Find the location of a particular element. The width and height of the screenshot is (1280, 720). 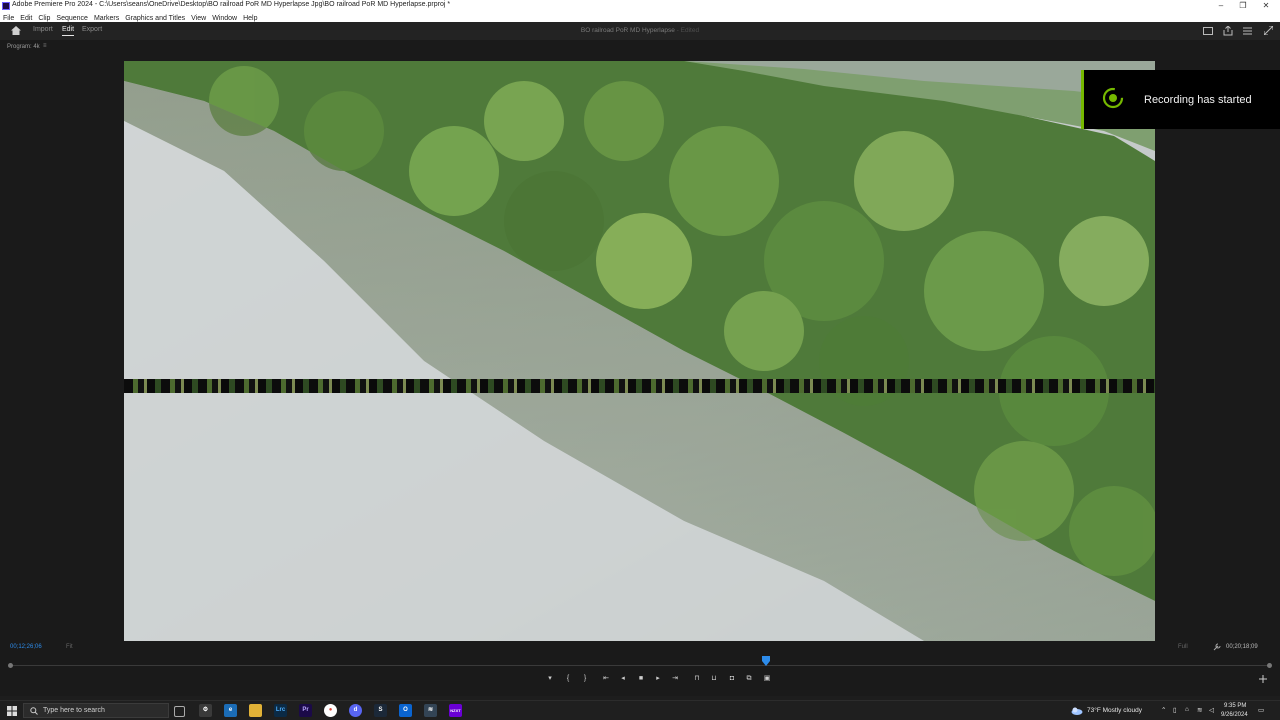

clock-time: 9:35 PM is located at coordinates (1235, 706).